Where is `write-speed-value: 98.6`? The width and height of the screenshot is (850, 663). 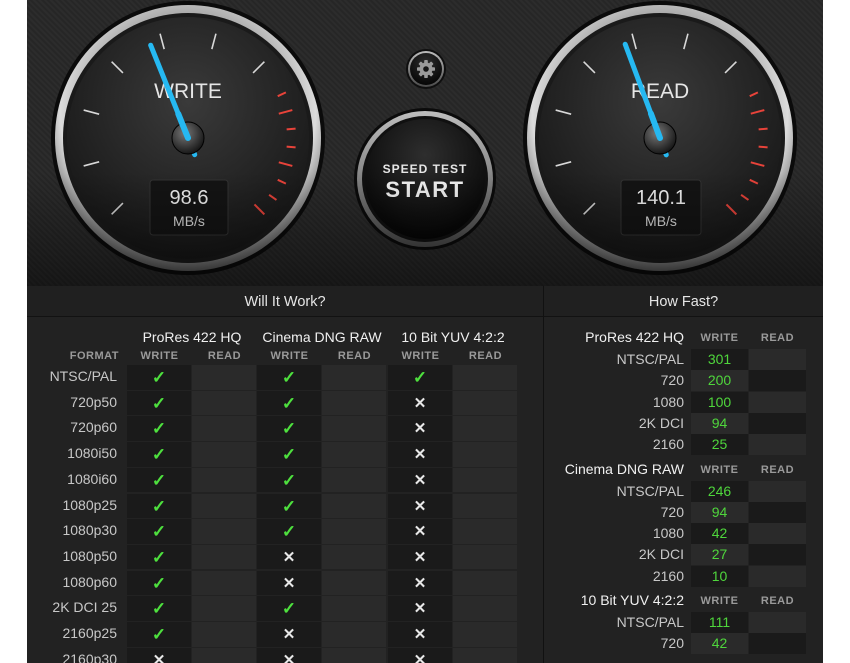
write-speed-value: 98.6 is located at coordinates (189, 198).